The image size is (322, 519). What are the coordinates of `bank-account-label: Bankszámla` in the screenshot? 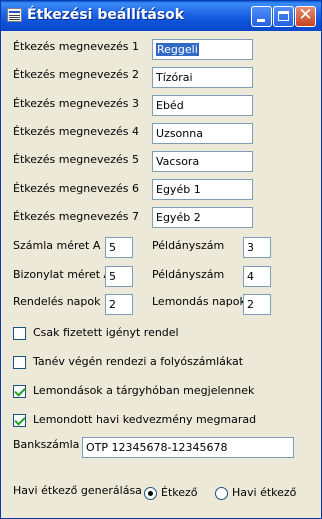 It's located at (46, 444).